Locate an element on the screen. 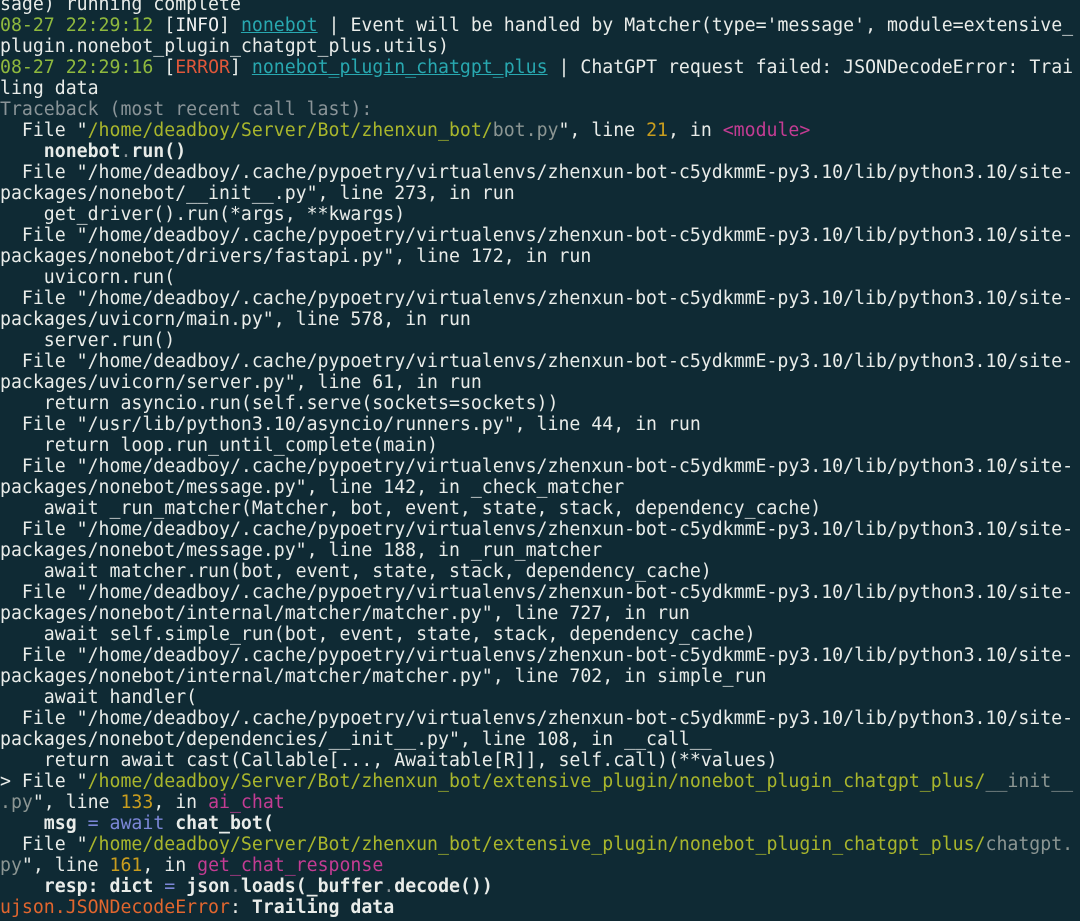 The height and width of the screenshot is (921, 1080). line-segment: chatgpt. is located at coordinates (1029, 844).